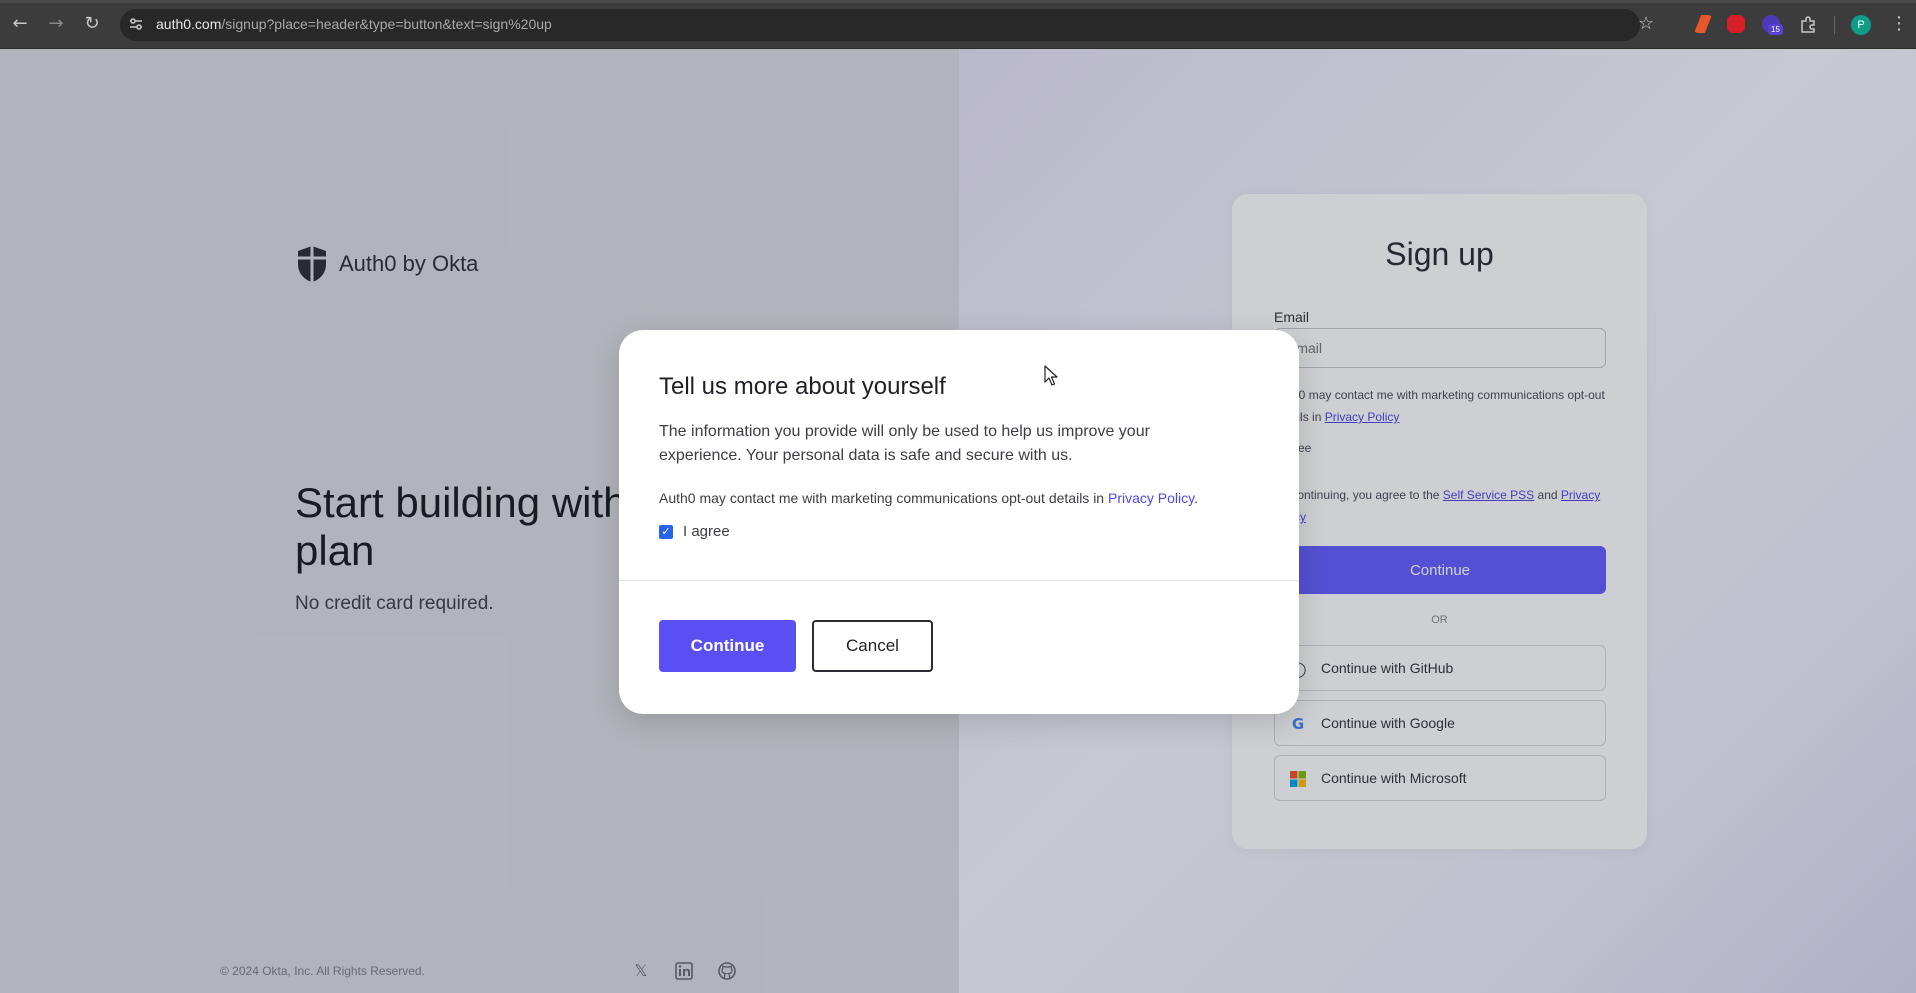 The width and height of the screenshot is (1916, 993). What do you see at coordinates (189, 24) in the screenshot?
I see `url-host: auth0.com` at bounding box center [189, 24].